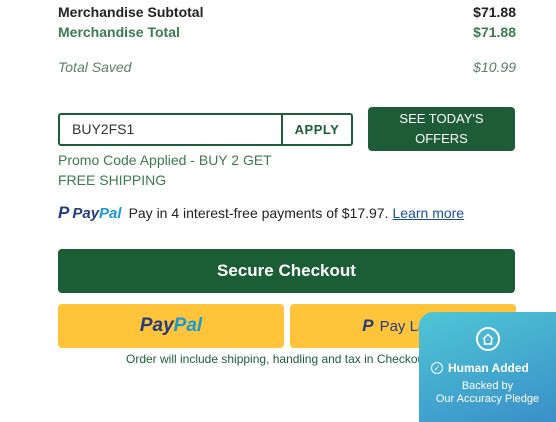 This screenshot has height=422, width=556. Describe the element at coordinates (317, 129) in the screenshot. I see `apply-button: APPLY` at that location.